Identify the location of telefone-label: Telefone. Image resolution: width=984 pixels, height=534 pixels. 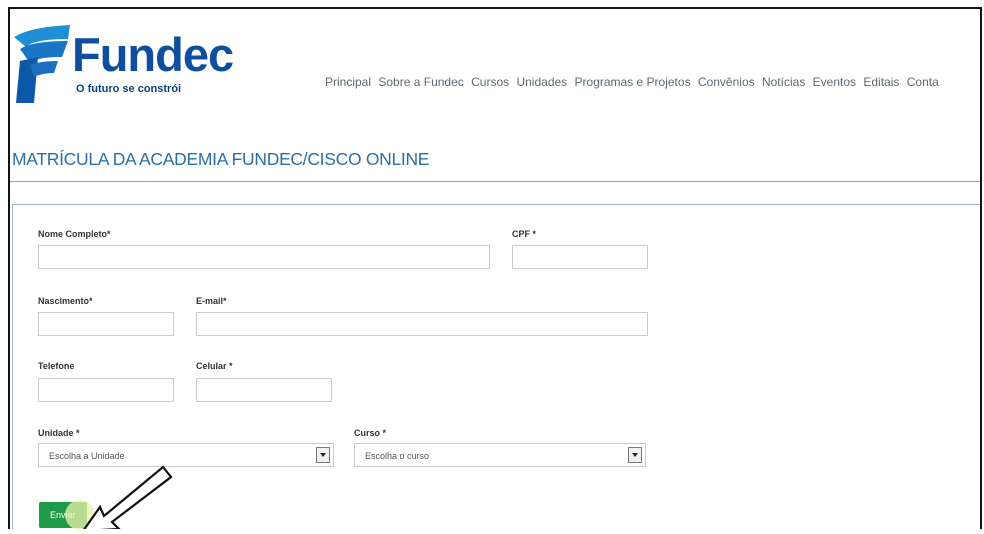
(56, 366).